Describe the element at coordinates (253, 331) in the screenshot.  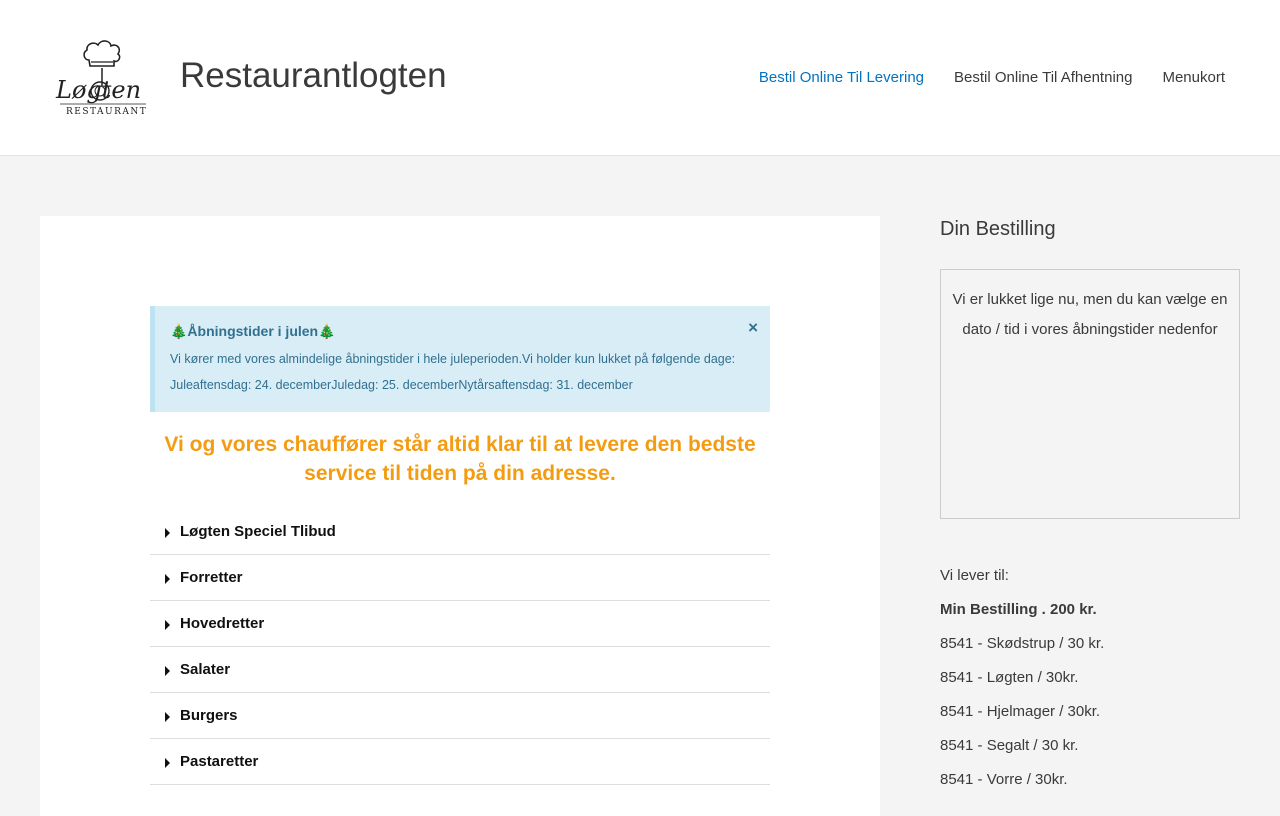
I see `notice-title: 🎄Åbningstider i julen🎄` at that location.